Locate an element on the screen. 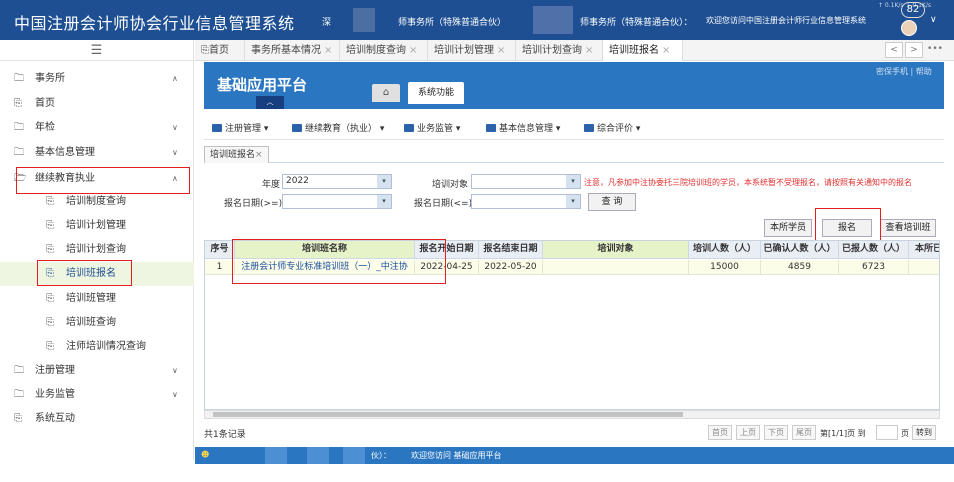 This screenshot has height=482, width=954. scrollbar-thumb is located at coordinates (448, 414).